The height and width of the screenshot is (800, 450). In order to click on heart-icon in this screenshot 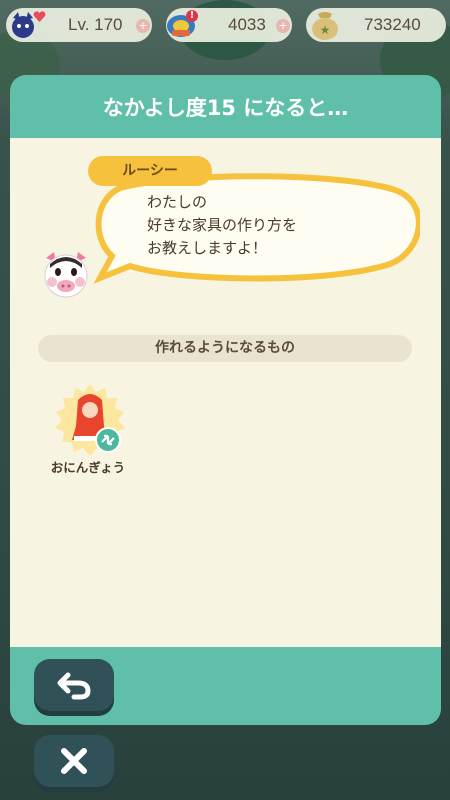, I will do `click(39, 16)`.